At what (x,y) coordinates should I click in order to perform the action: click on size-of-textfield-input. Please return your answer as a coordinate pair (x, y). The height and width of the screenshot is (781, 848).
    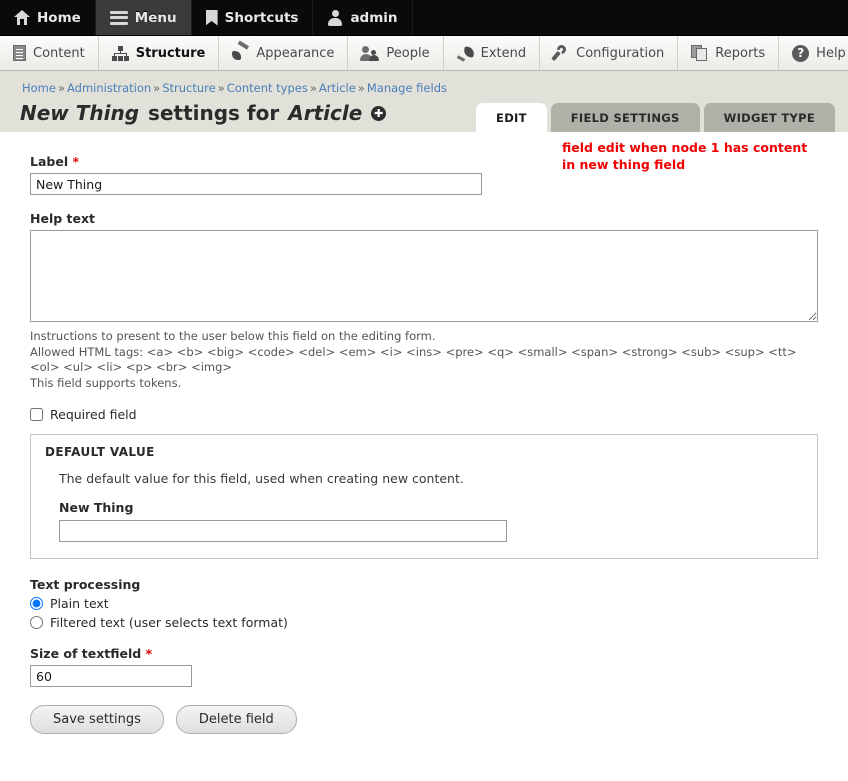
    Looking at the image, I should click on (111, 676).